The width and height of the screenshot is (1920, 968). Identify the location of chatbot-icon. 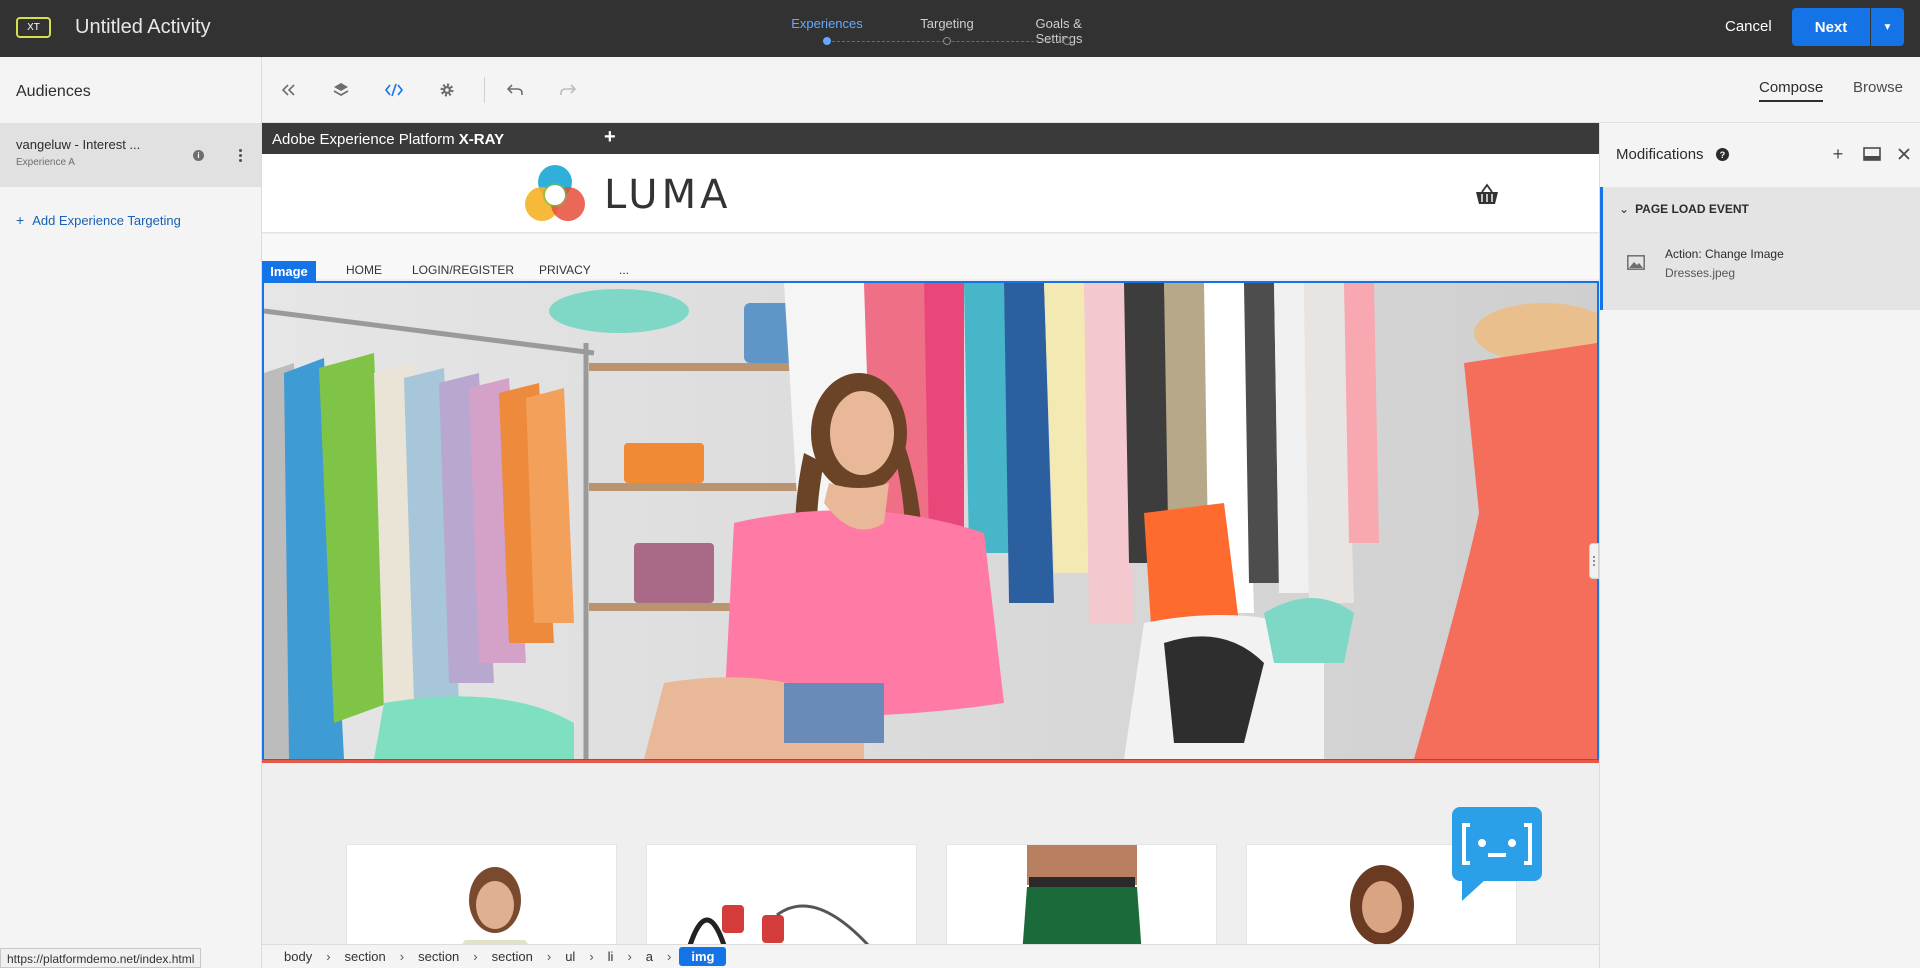
(1497, 854).